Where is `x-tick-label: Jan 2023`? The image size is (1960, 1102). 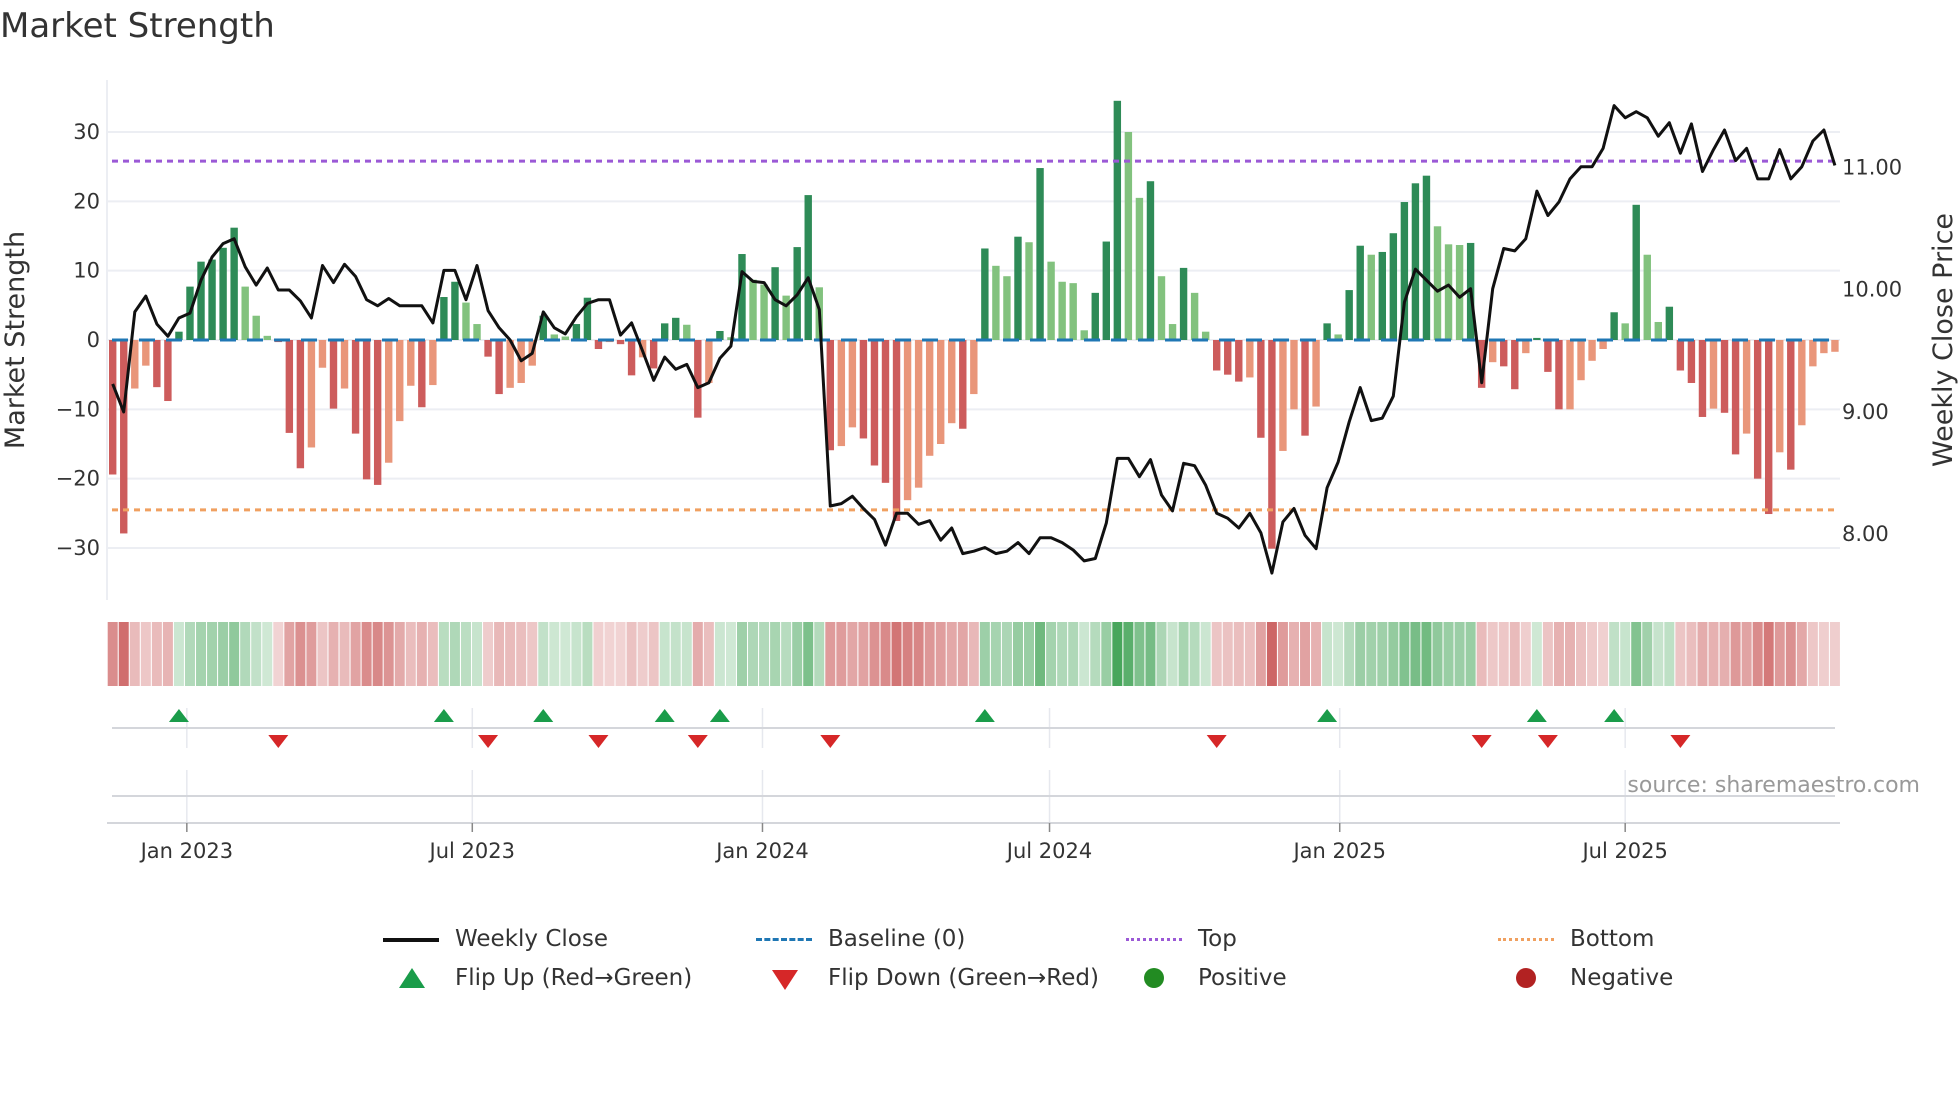 x-tick-label: Jan 2023 is located at coordinates (186, 851).